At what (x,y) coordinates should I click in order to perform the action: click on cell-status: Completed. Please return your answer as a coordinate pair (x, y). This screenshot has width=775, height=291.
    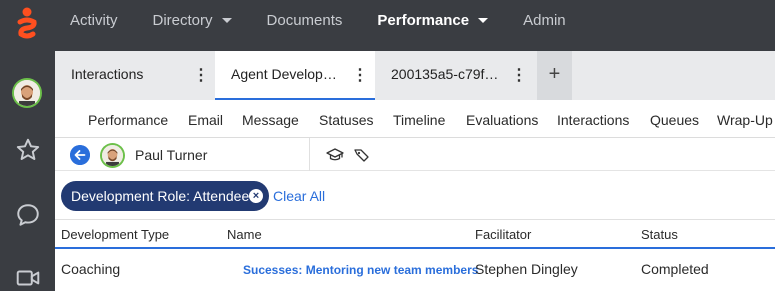
    Looking at the image, I should click on (675, 269).